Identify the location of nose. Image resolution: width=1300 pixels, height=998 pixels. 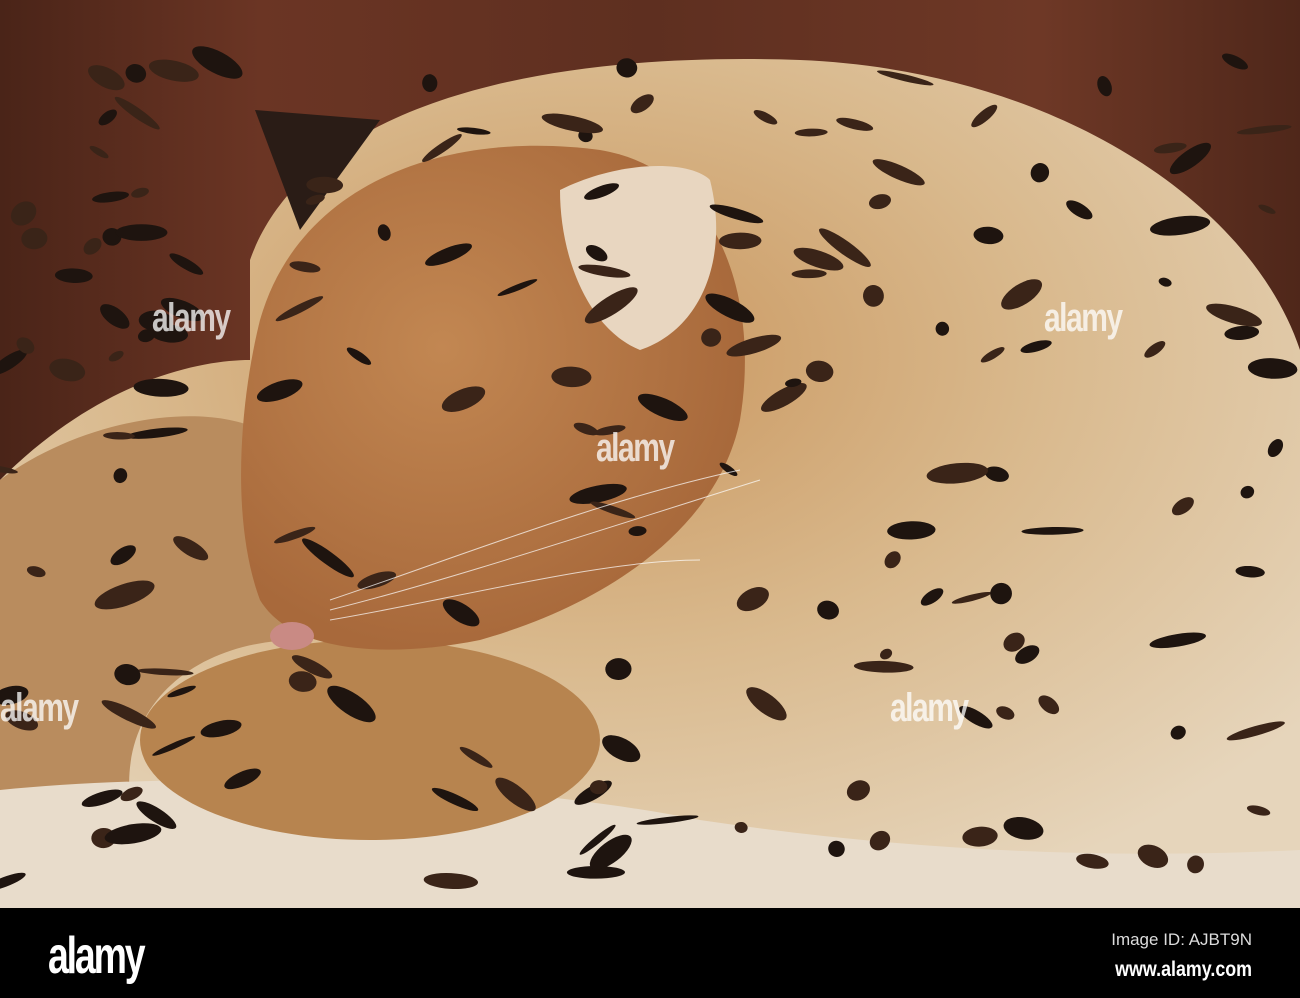
(292, 636).